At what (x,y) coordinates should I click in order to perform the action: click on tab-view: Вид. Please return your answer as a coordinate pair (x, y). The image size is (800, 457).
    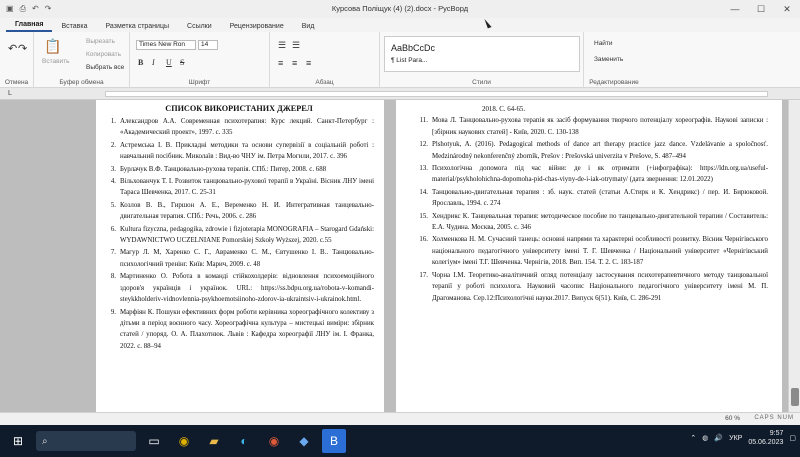
    Looking at the image, I should click on (308, 27).